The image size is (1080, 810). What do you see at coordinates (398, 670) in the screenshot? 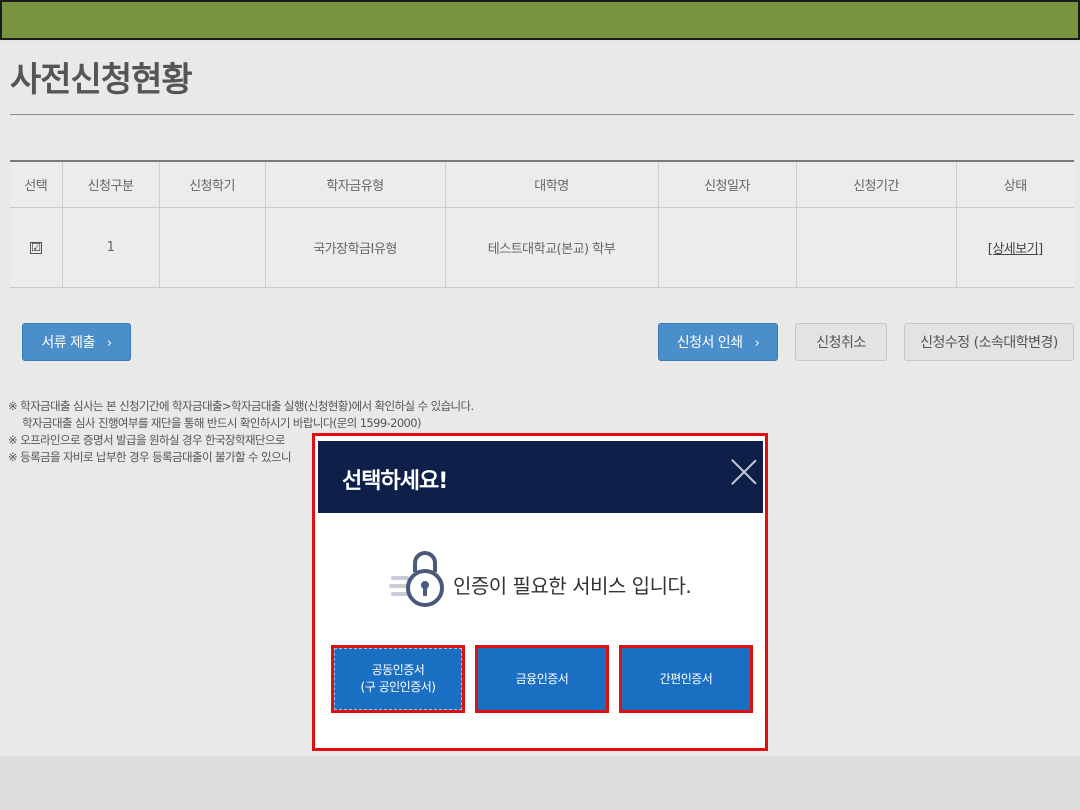
I see `joint-certificate-label: 공동인증서` at bounding box center [398, 670].